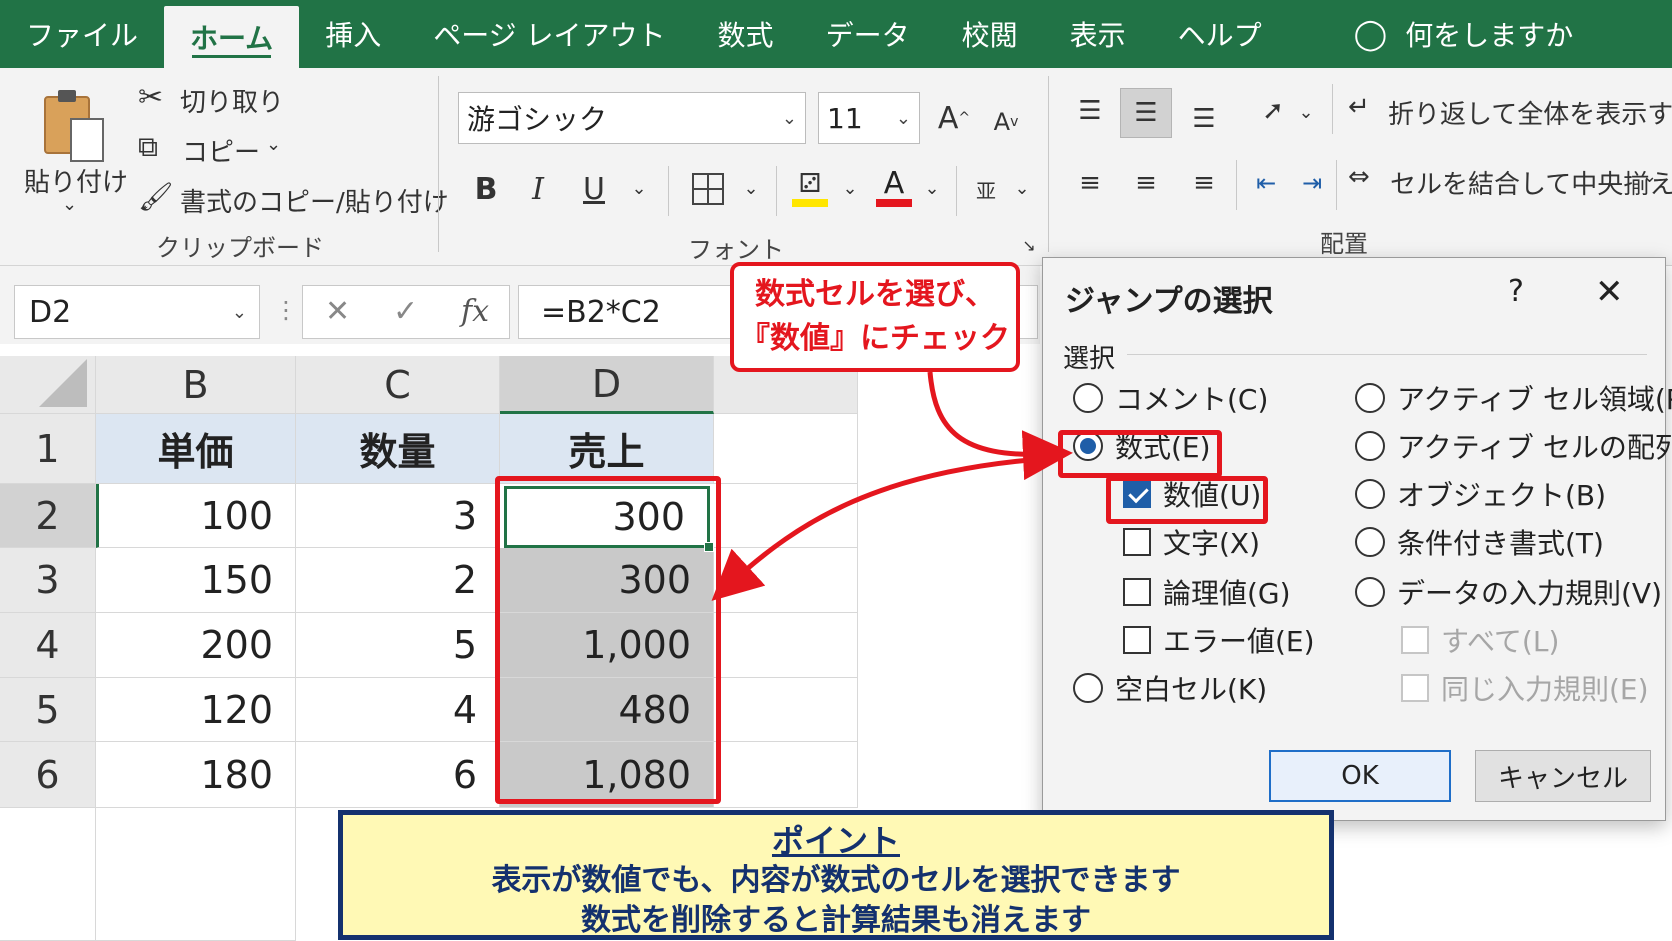 This screenshot has height=941, width=1672. Describe the element at coordinates (836, 920) in the screenshot. I see `point-line-2: 数式を削除すると計算結果も消えます` at that location.